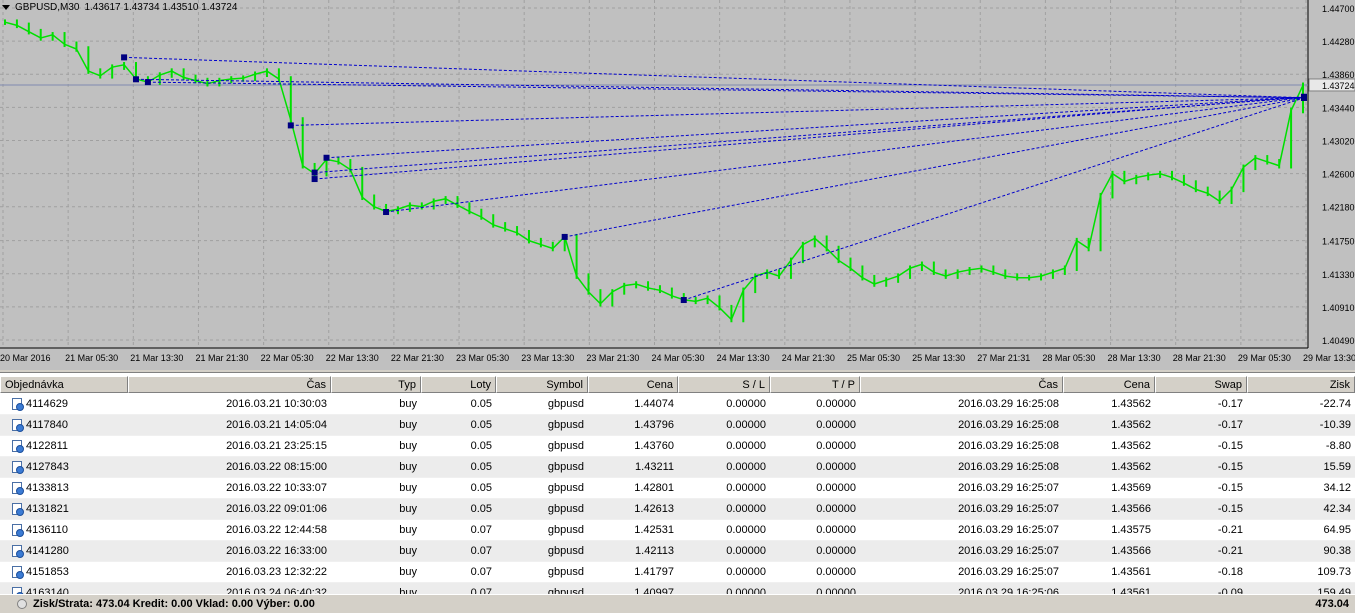 This screenshot has width=1355, height=613. Describe the element at coordinates (64, 384) in the screenshot. I see `column-header-1: Objednávka` at that location.